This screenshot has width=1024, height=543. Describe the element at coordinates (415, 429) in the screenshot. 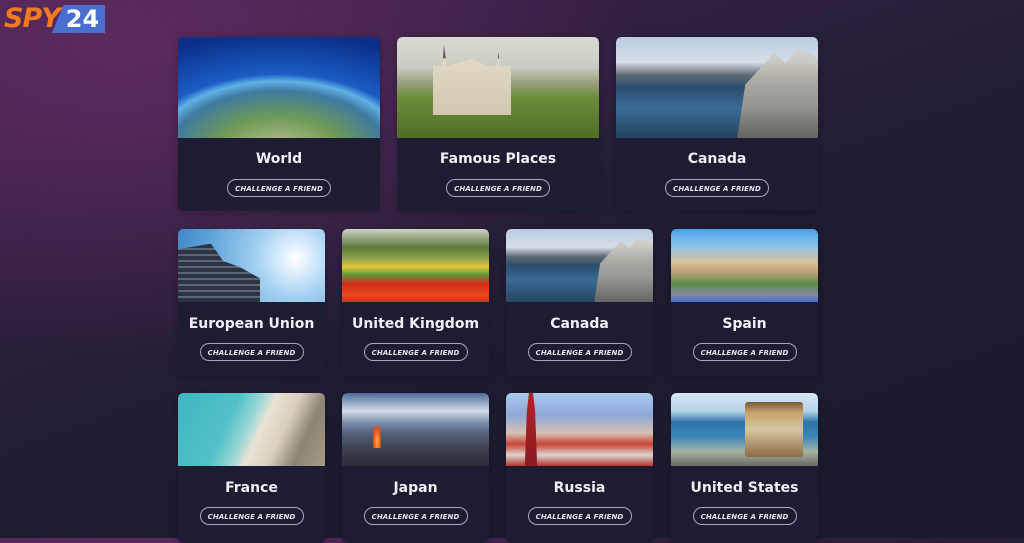

I see `card-image-tokyo-skyline` at that location.